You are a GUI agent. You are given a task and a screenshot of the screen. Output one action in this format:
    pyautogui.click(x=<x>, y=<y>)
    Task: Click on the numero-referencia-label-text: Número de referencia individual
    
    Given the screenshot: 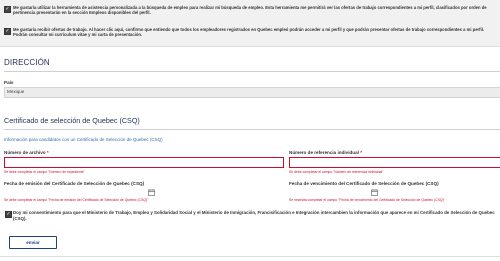 What is the action you would take?
    pyautogui.click(x=324, y=152)
    